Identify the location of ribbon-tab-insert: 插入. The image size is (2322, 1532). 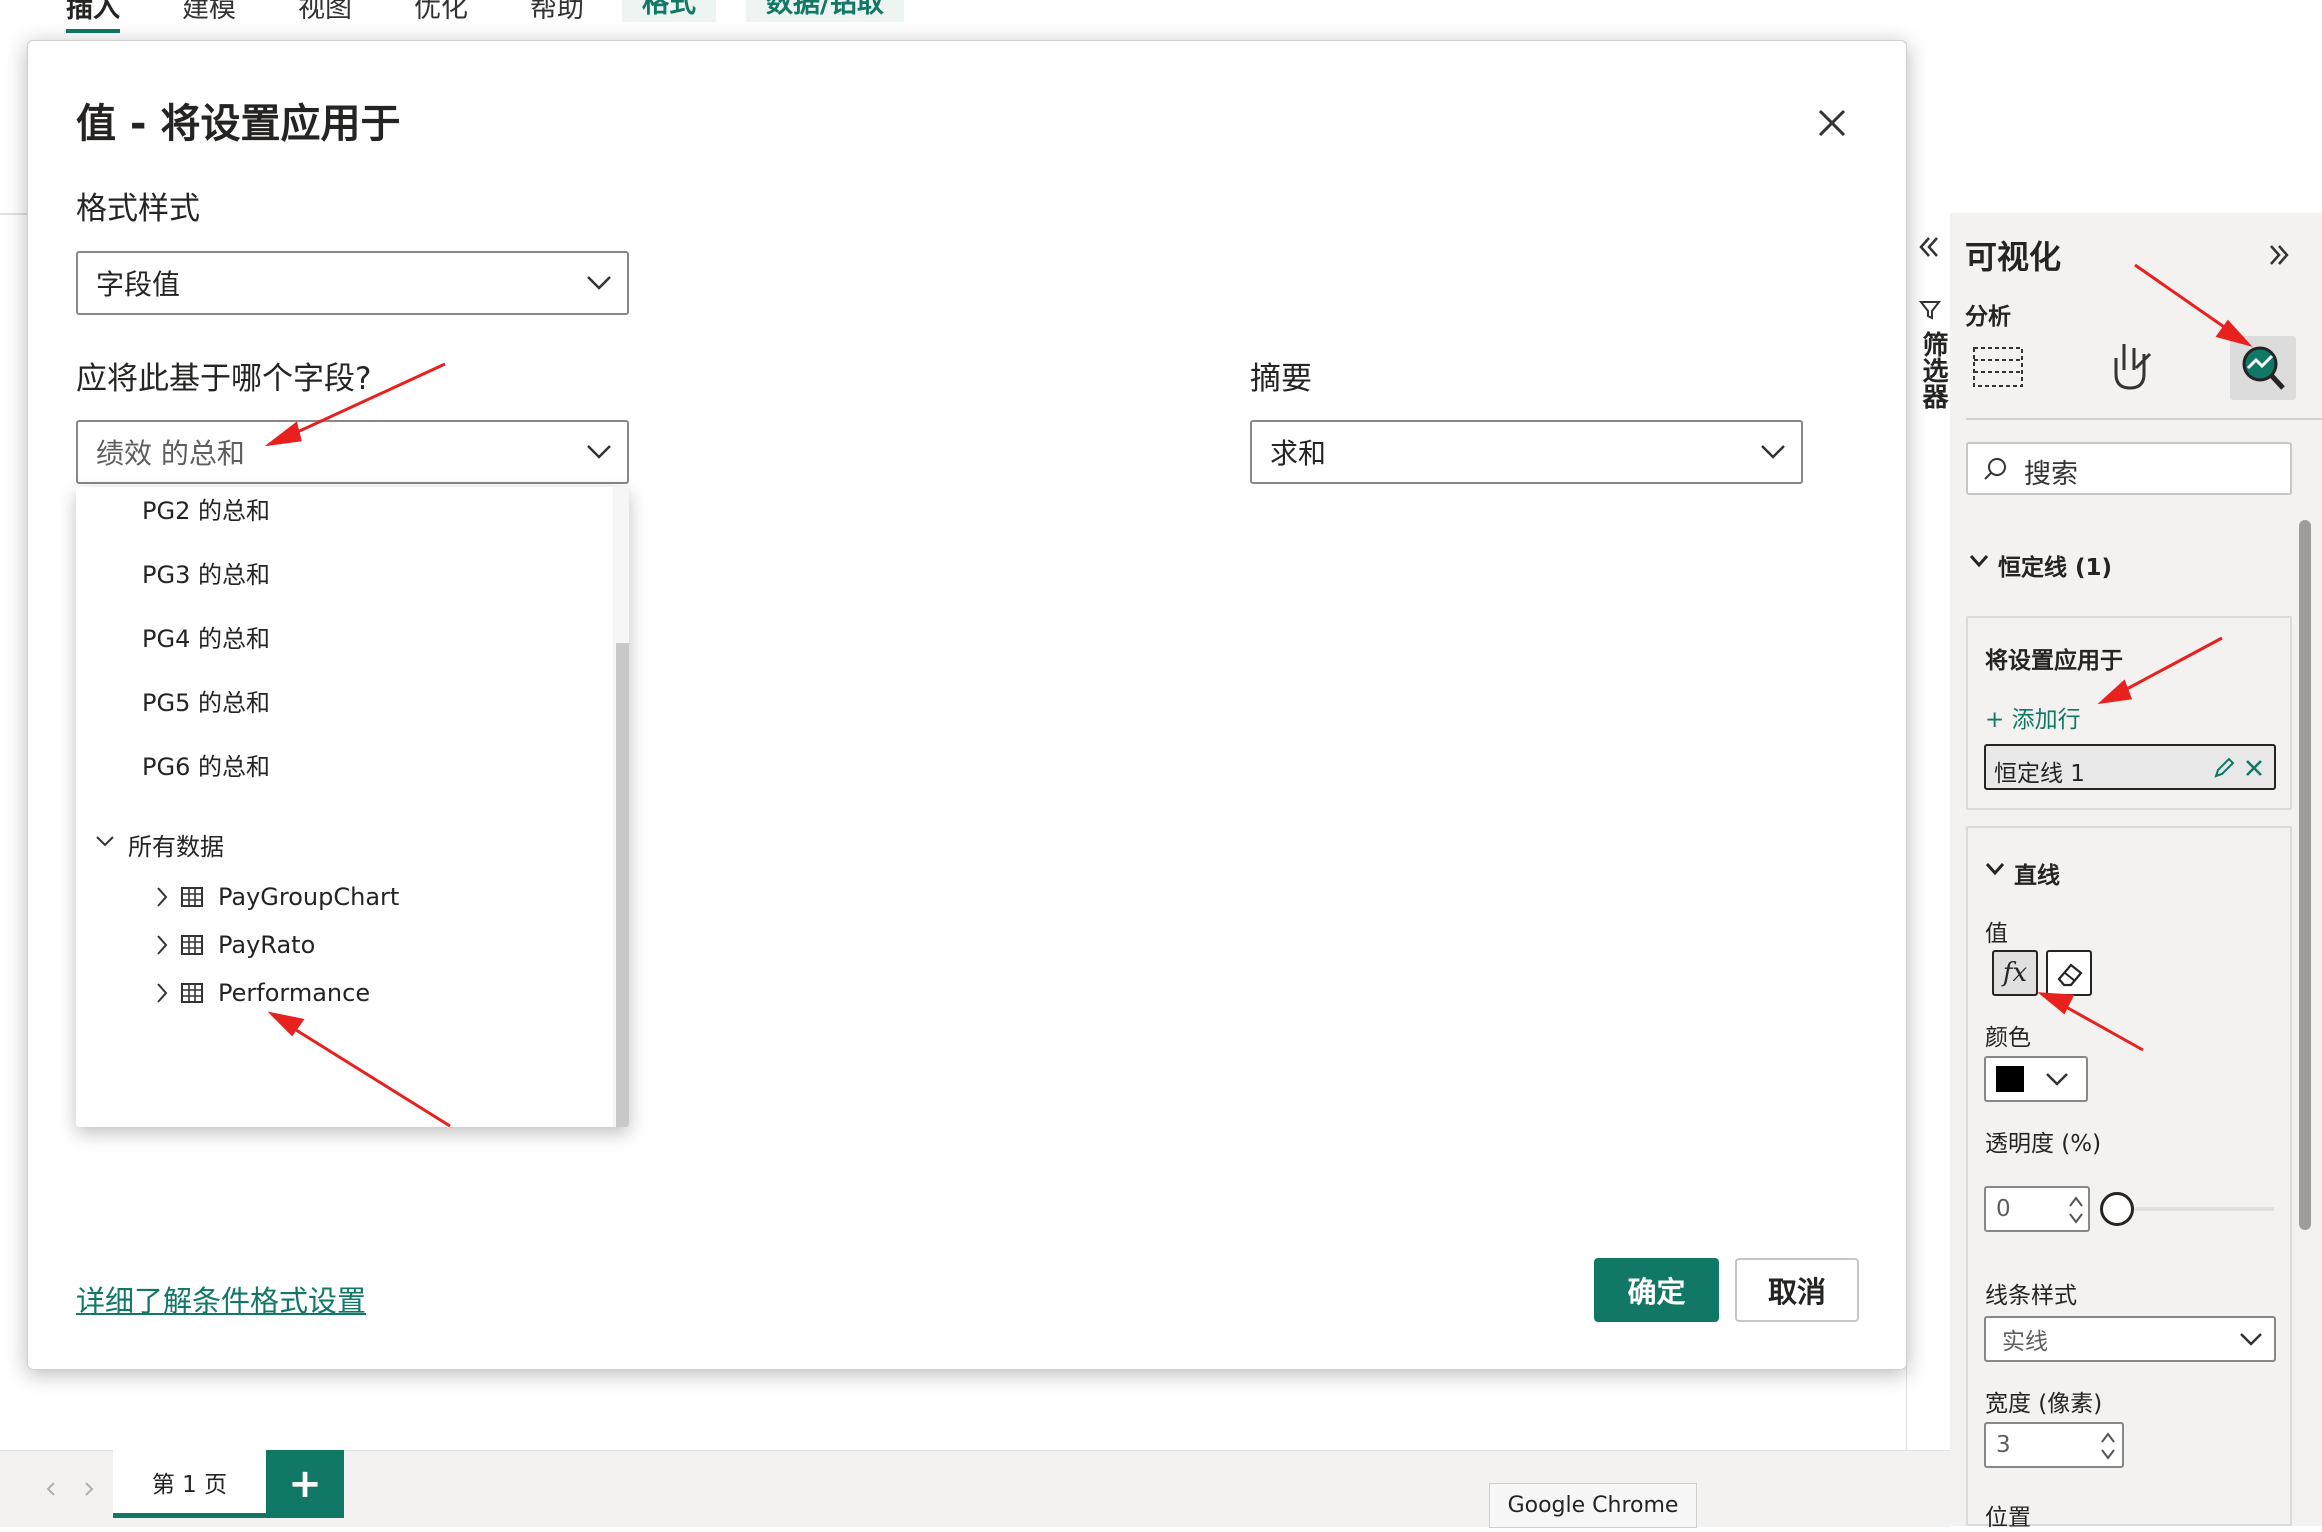
(93, 16).